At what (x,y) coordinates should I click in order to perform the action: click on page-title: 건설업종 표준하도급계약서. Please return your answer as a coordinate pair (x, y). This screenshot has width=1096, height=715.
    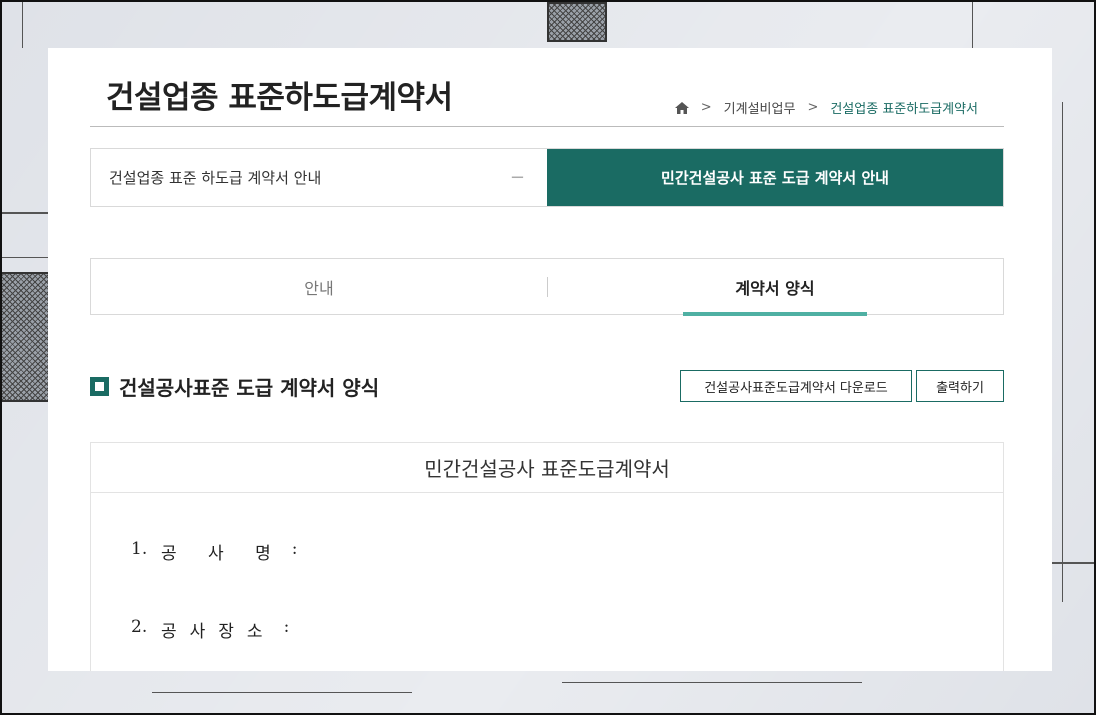
    Looking at the image, I should click on (279, 98).